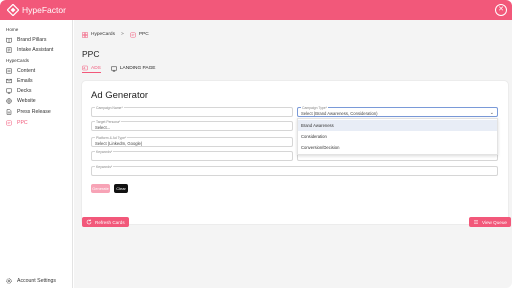 The image size is (512, 288). I want to click on campaign-type-label: Campaign Type*, so click(315, 107).